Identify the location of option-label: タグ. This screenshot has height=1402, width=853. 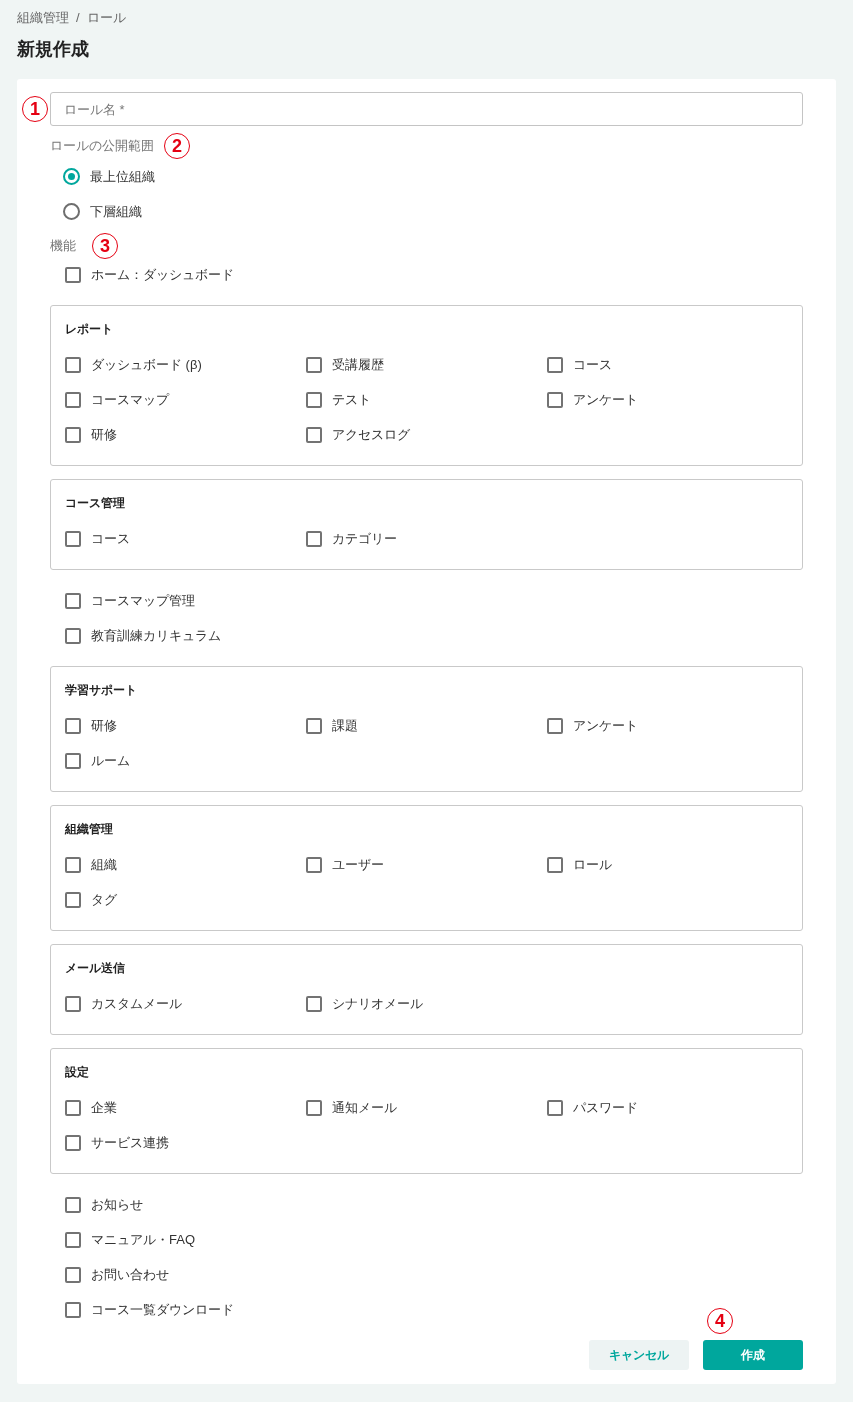
(104, 899).